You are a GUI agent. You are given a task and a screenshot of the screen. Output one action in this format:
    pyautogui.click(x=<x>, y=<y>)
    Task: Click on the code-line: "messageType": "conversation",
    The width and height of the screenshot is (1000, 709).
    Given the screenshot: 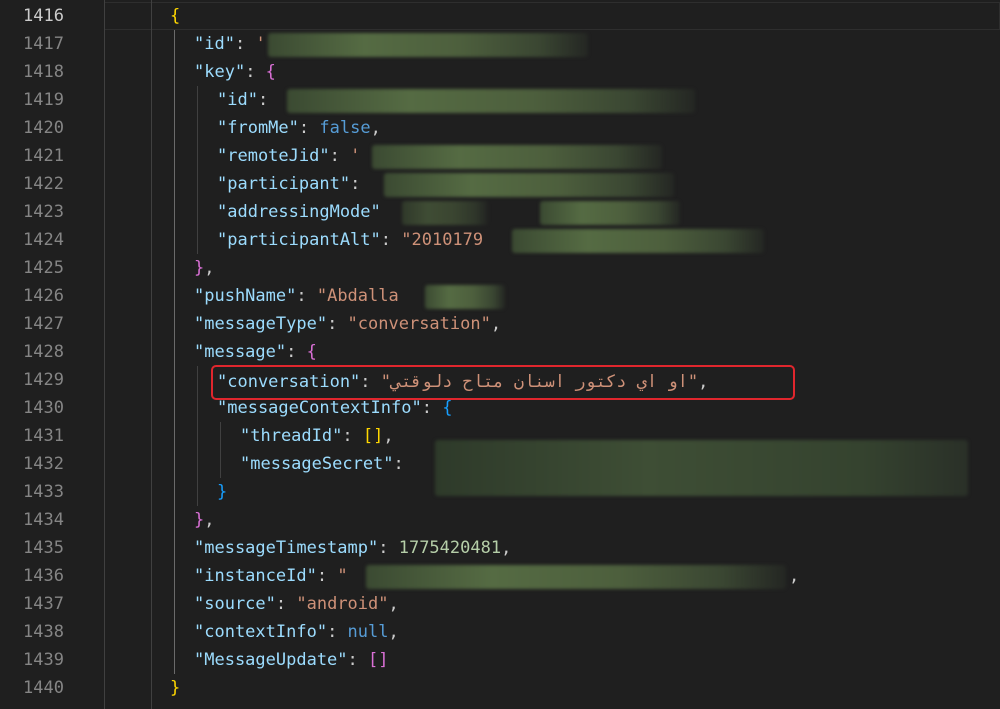 What is the action you would take?
    pyautogui.click(x=347, y=324)
    